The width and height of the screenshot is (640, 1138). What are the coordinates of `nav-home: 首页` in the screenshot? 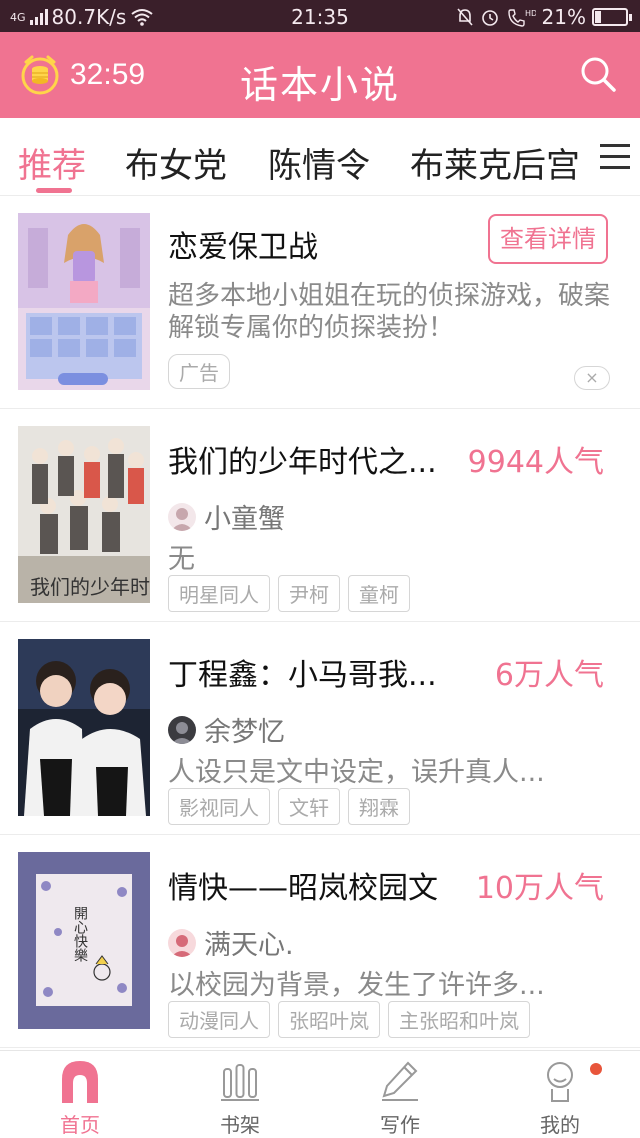 It's located at (80, 1094).